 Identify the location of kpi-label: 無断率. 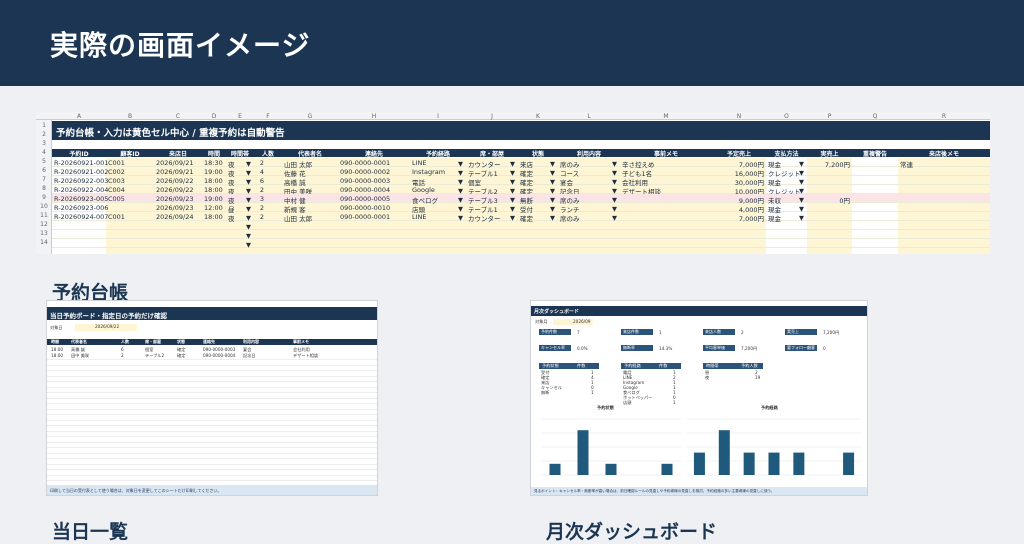
(637, 348).